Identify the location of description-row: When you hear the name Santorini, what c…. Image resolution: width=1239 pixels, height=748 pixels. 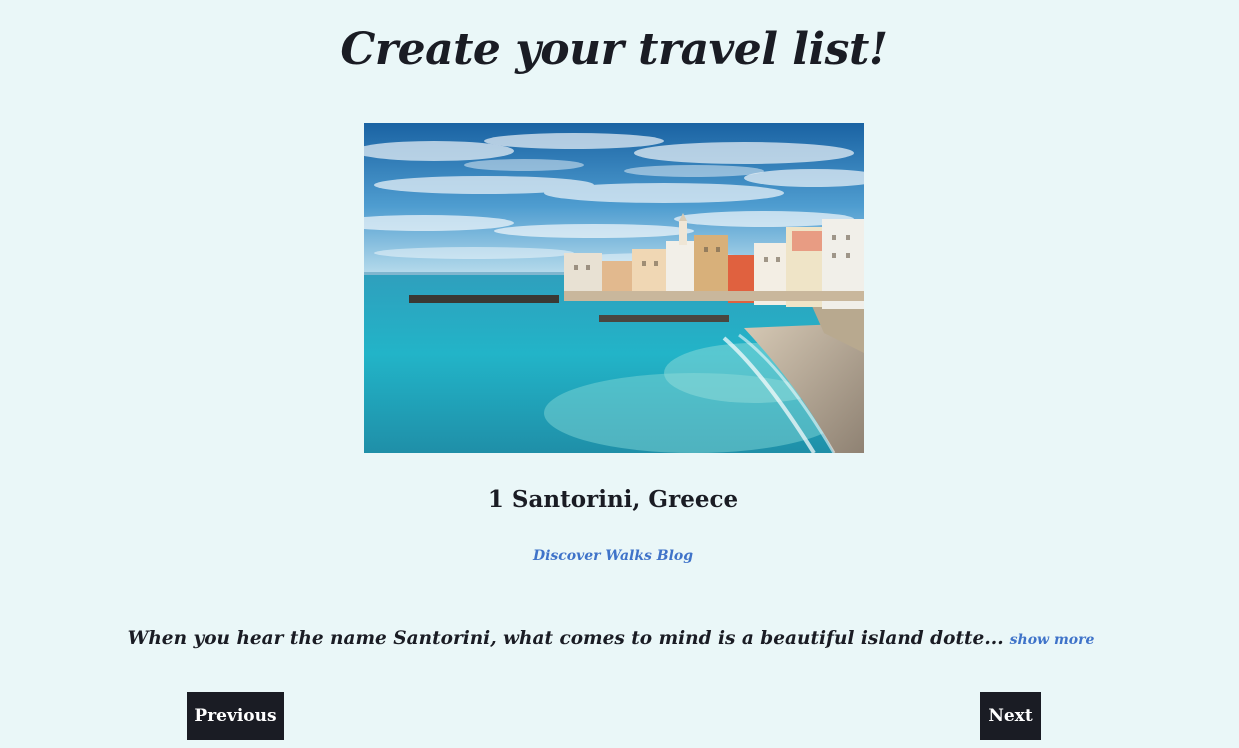
(611, 638).